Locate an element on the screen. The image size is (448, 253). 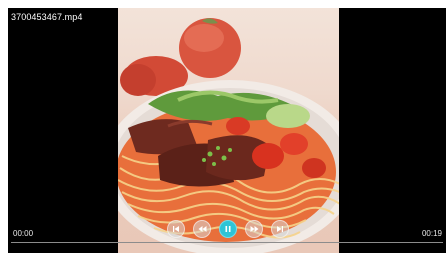
next-button is located at coordinates (280, 229).